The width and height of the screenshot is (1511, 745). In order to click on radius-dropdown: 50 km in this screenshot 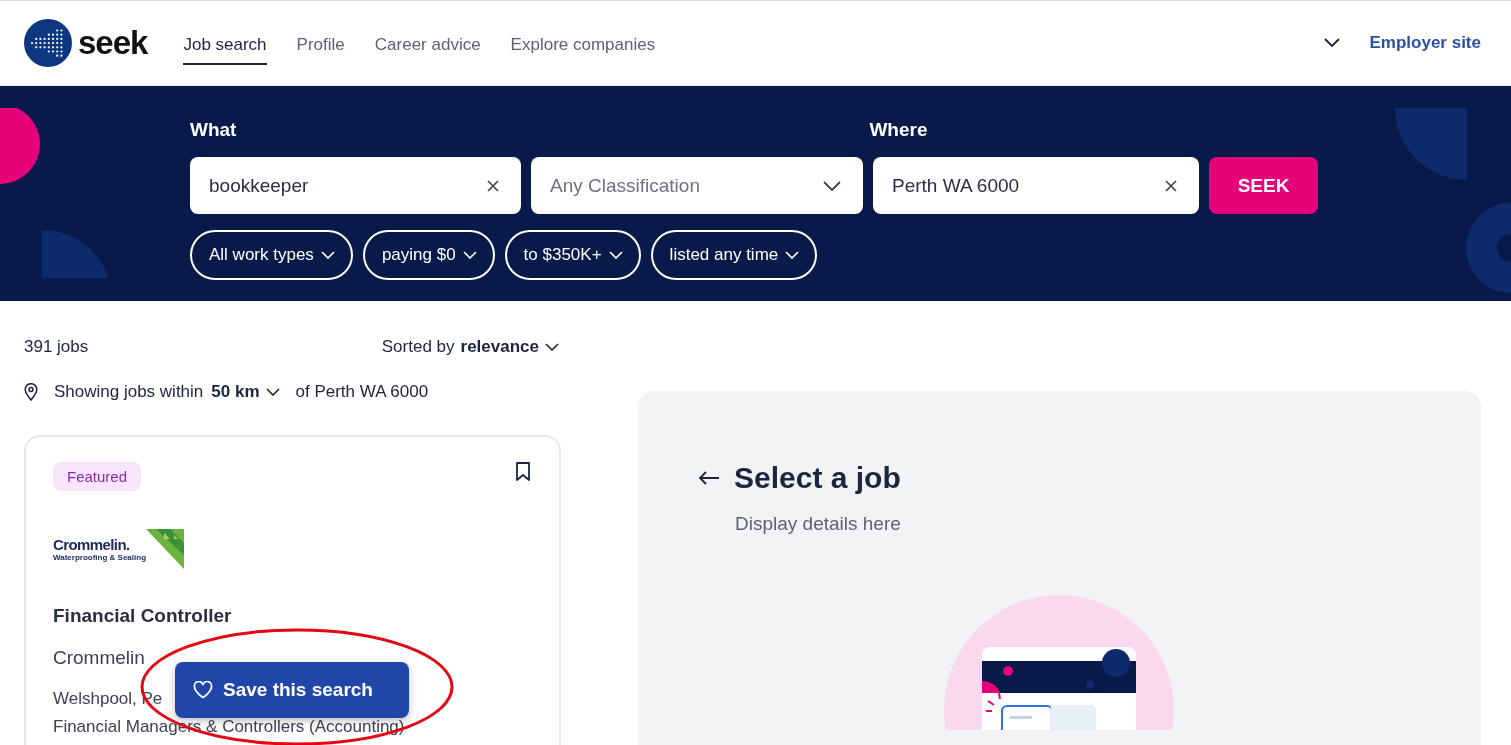, I will do `click(249, 392)`.